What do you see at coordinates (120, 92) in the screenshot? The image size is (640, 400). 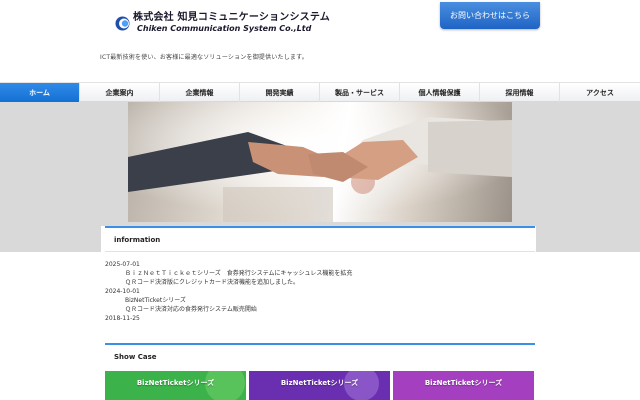 I see `nav-item-company-guide: 企業案内` at bounding box center [120, 92].